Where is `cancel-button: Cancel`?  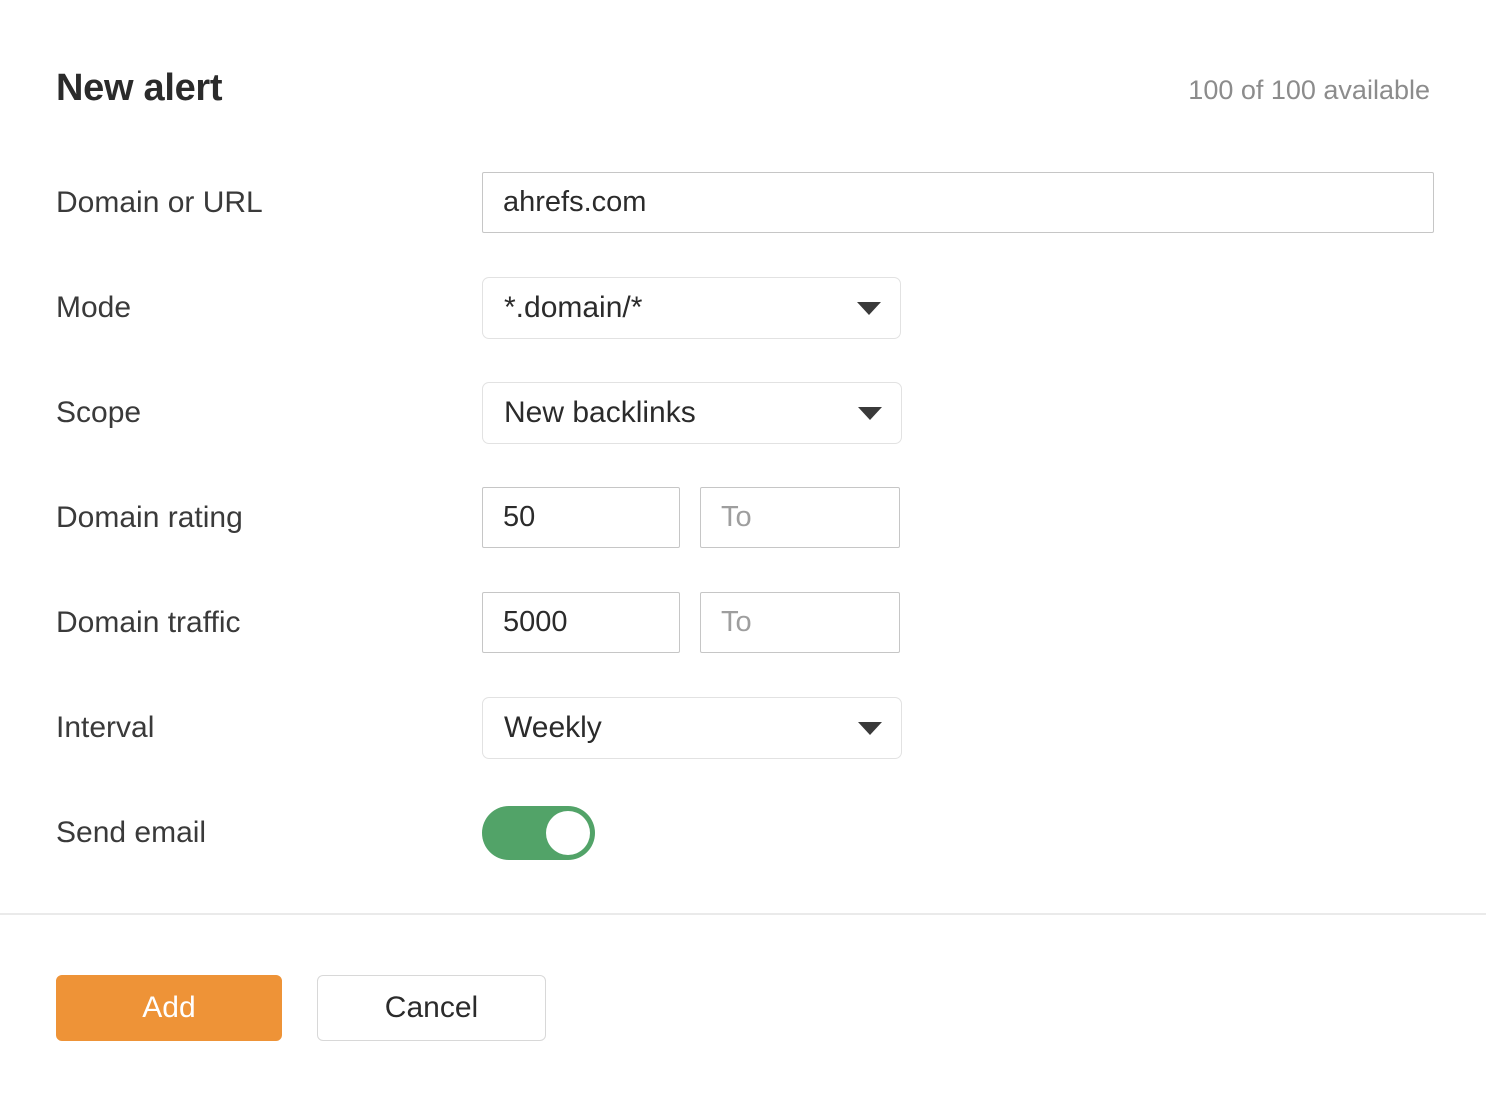
cancel-button: Cancel is located at coordinates (431, 1008).